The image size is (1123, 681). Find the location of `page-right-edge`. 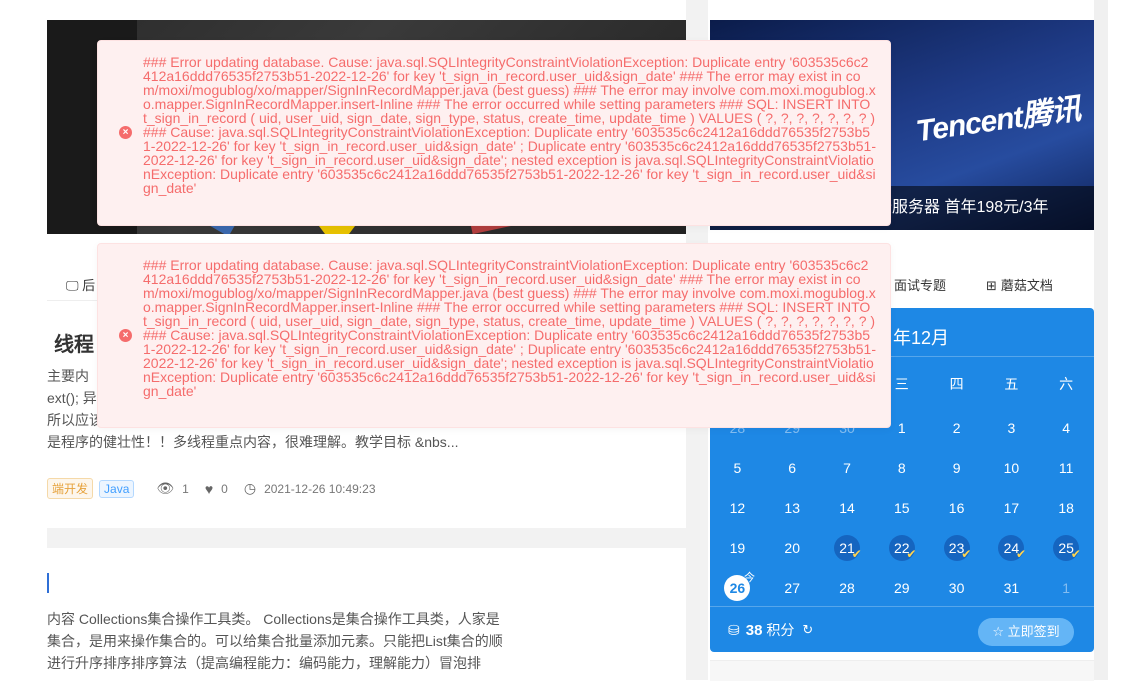

page-right-edge is located at coordinates (1101, 340).